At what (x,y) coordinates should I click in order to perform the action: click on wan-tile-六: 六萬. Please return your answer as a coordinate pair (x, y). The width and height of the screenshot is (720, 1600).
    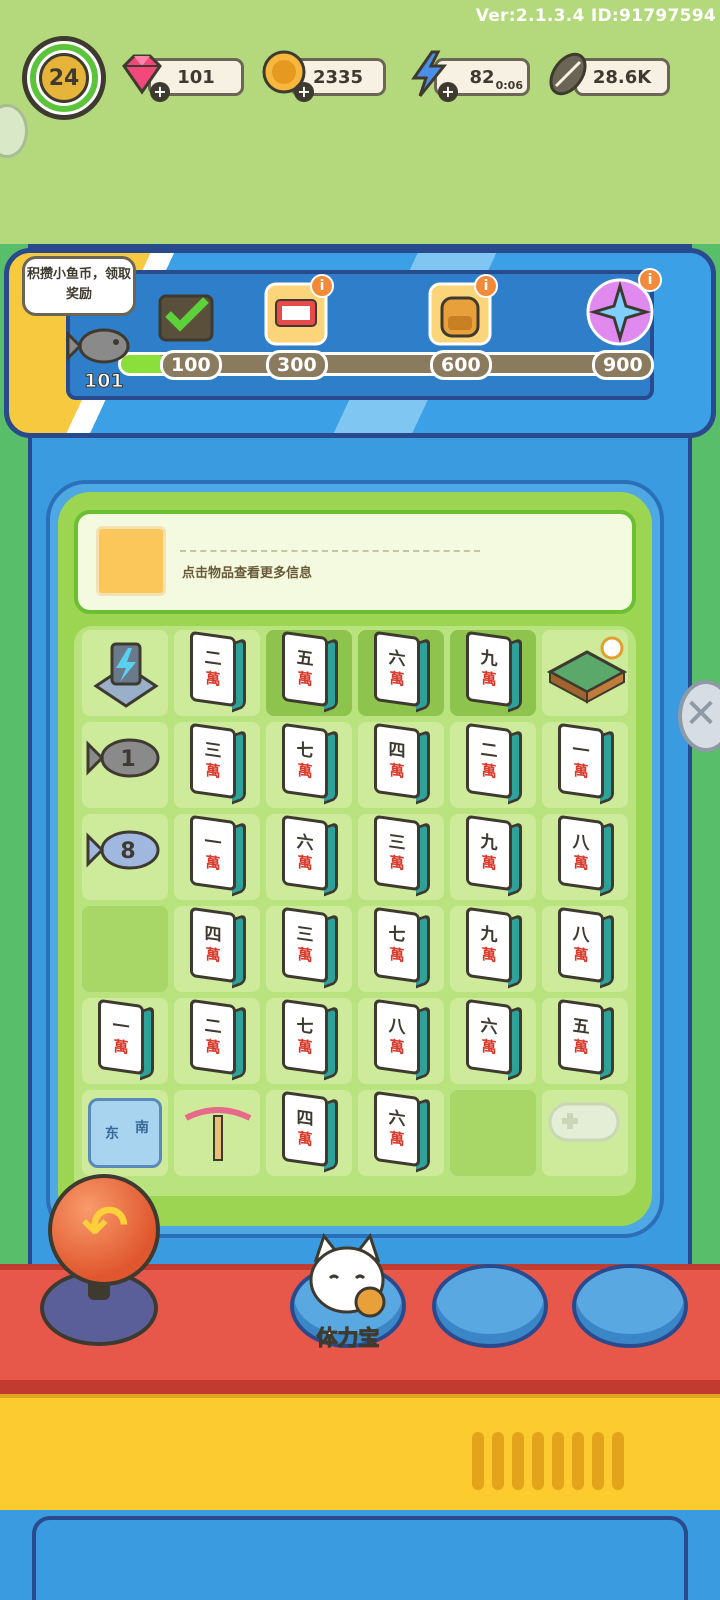
    Looking at the image, I should click on (401, 672).